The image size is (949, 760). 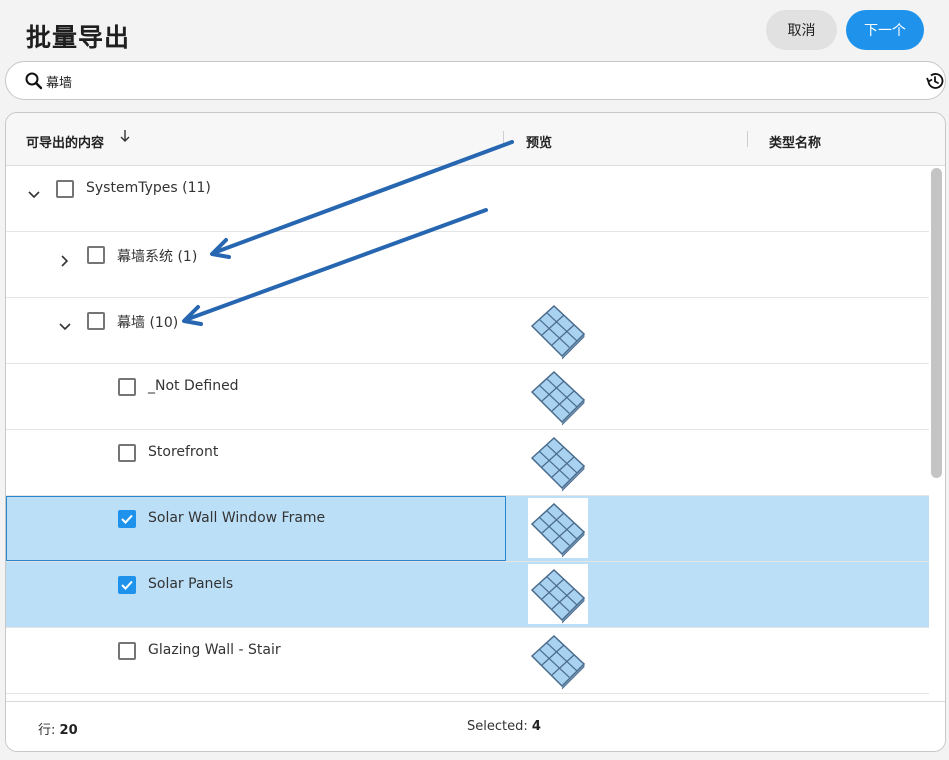 What do you see at coordinates (536, 726) in the screenshot?
I see `selected-count-value: 4` at bounding box center [536, 726].